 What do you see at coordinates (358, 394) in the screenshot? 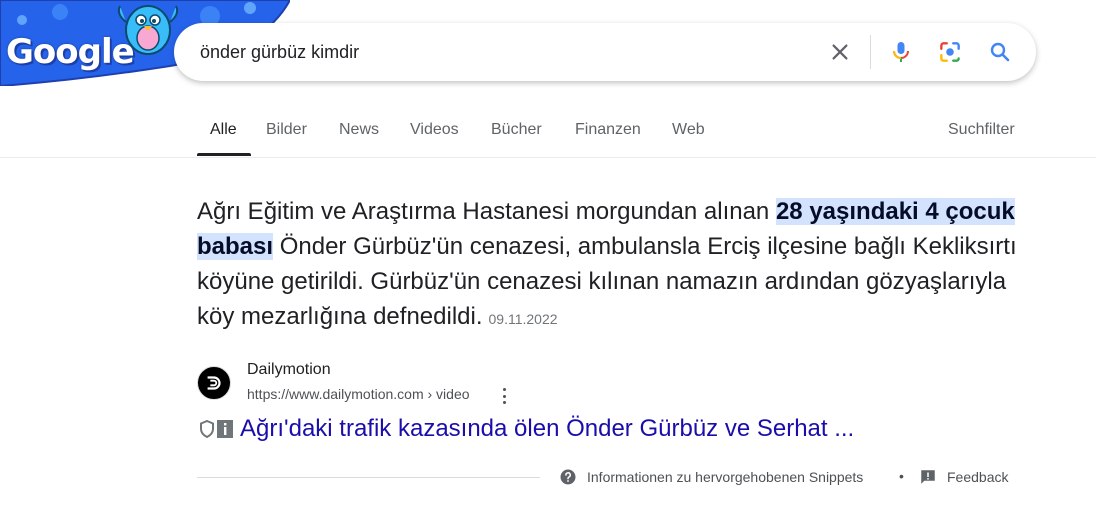
I see `source-url: https://www.dailymotion.com › video` at bounding box center [358, 394].